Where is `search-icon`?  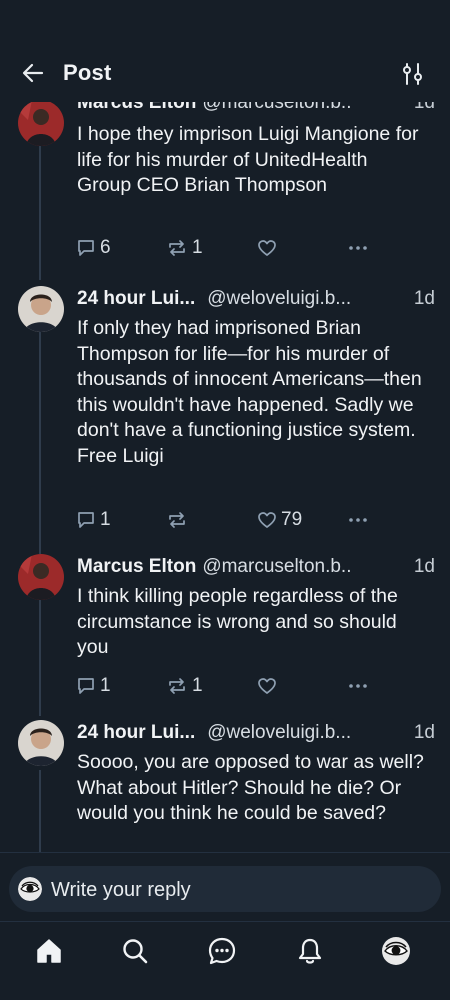 search-icon is located at coordinates (135, 951).